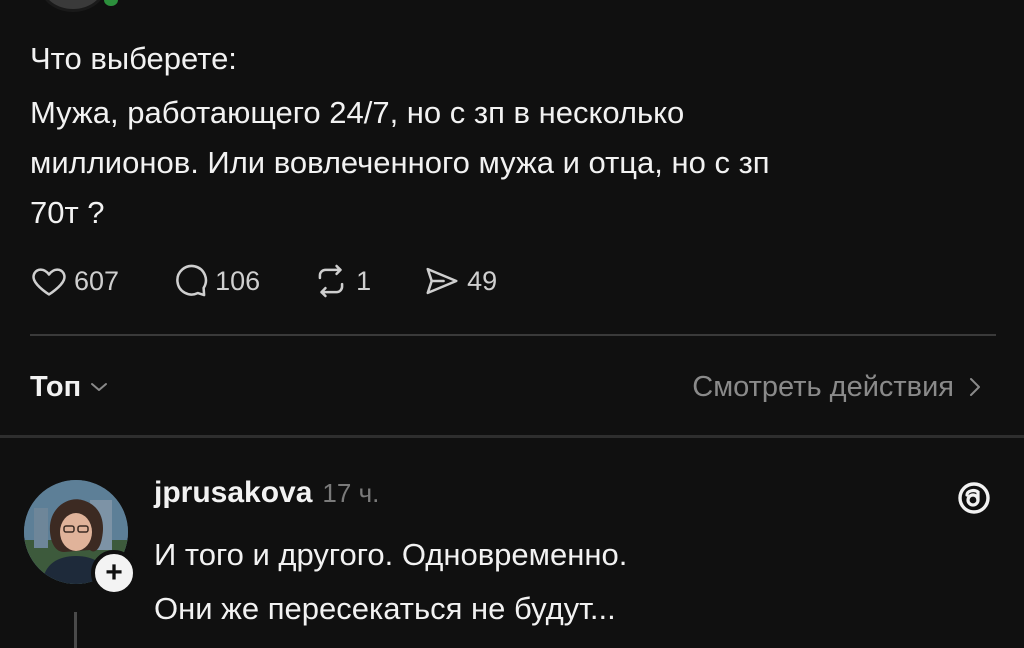 The width and height of the screenshot is (1024, 648). What do you see at coordinates (67, 212) in the screenshot?
I see `post-line-3: 70т ?` at bounding box center [67, 212].